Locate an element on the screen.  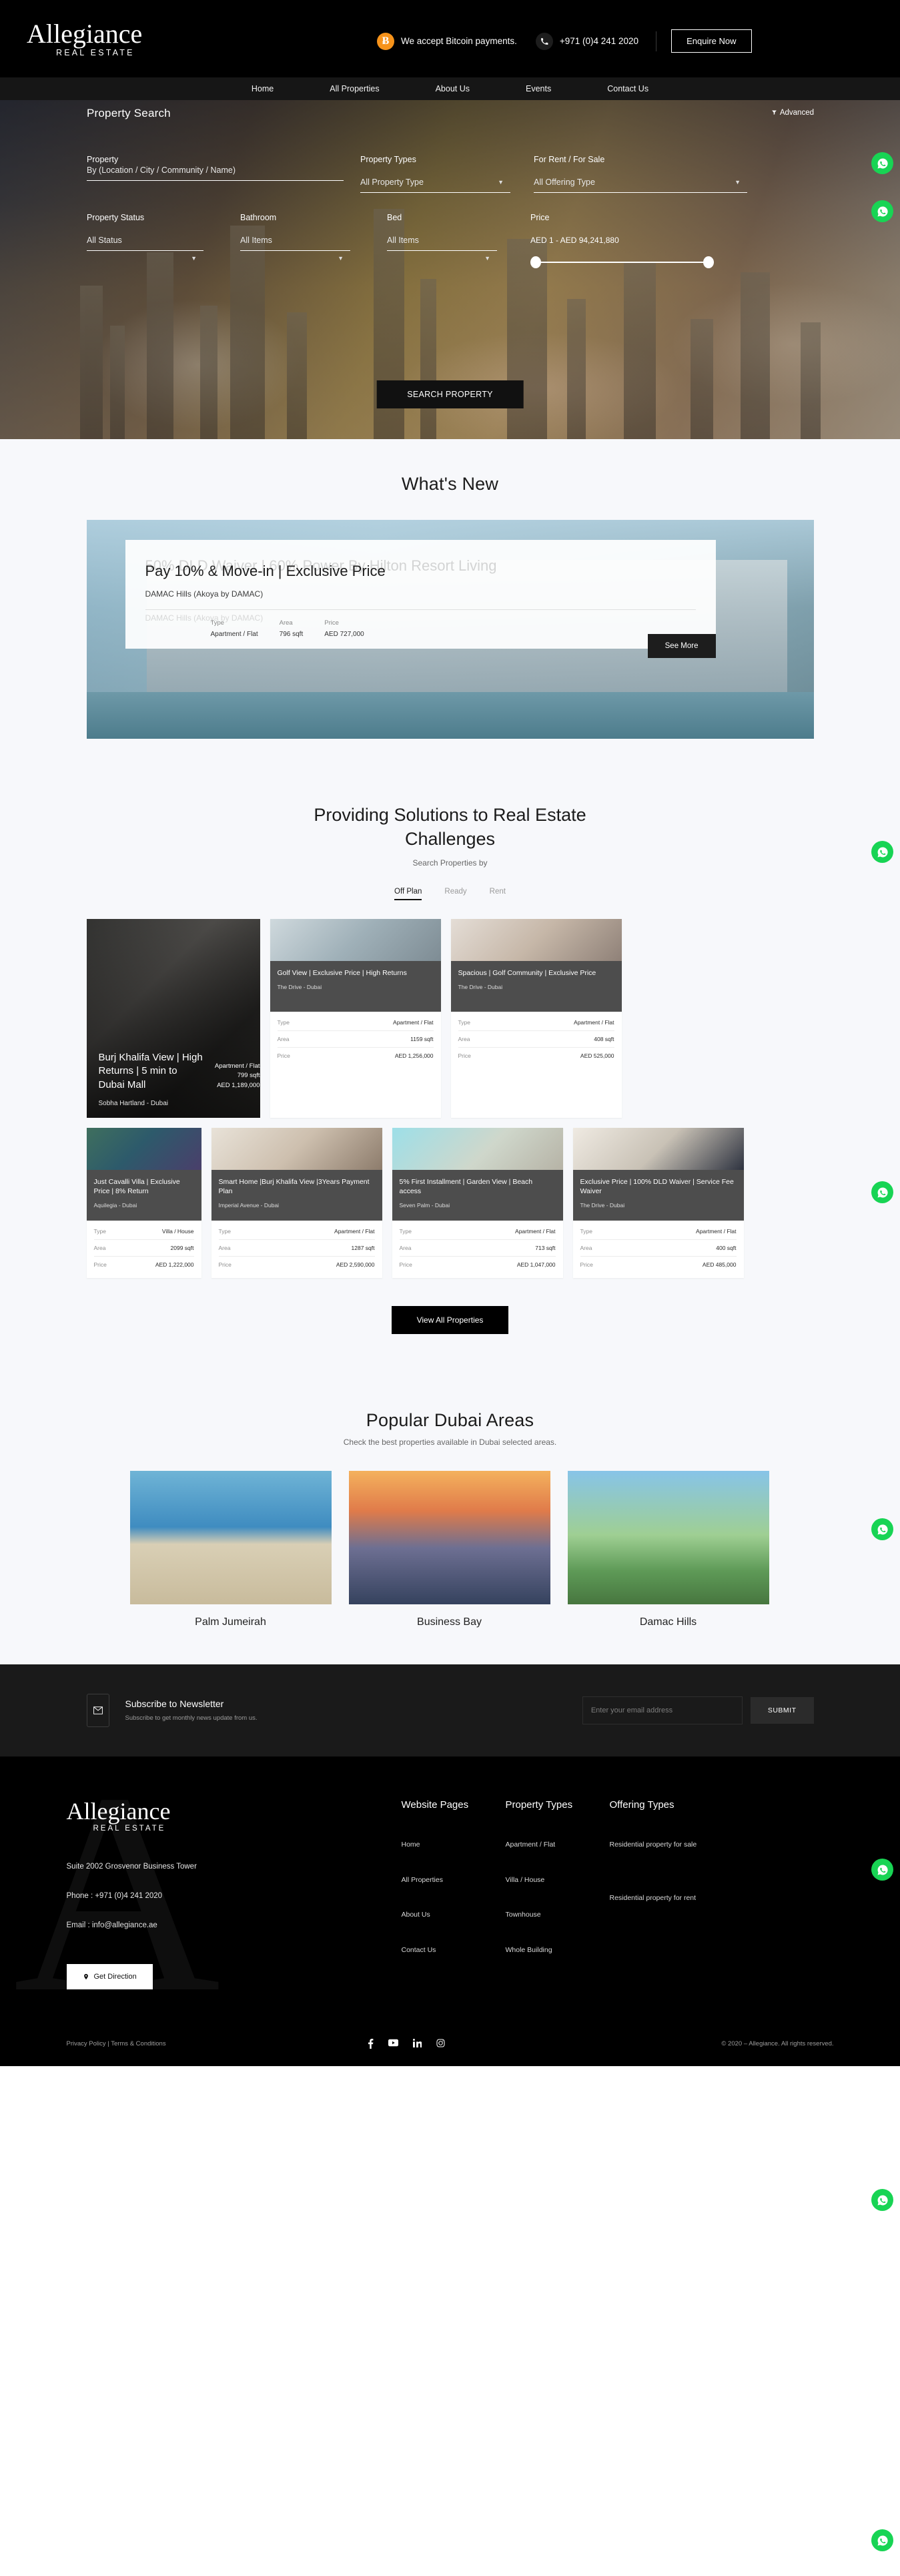
nav-item-about-us: About Us is located at coordinates (453, 88).